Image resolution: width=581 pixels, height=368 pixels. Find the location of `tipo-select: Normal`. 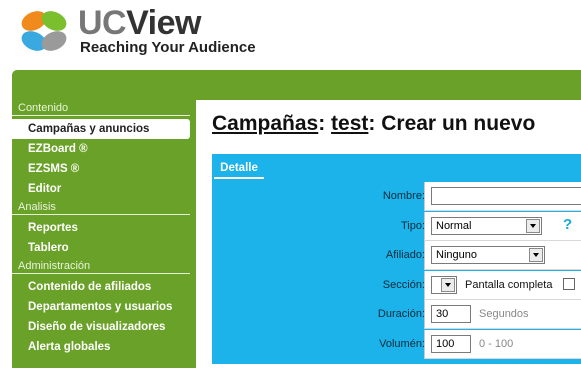

tipo-select: Normal is located at coordinates (486, 225).